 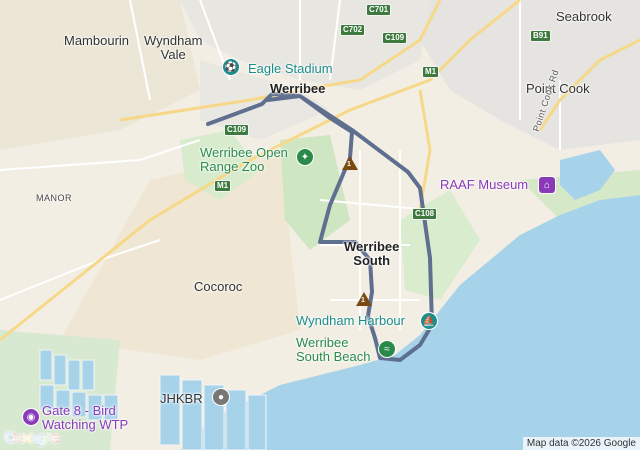 I want to click on route-marker-1: 1, so click(x=350, y=163).